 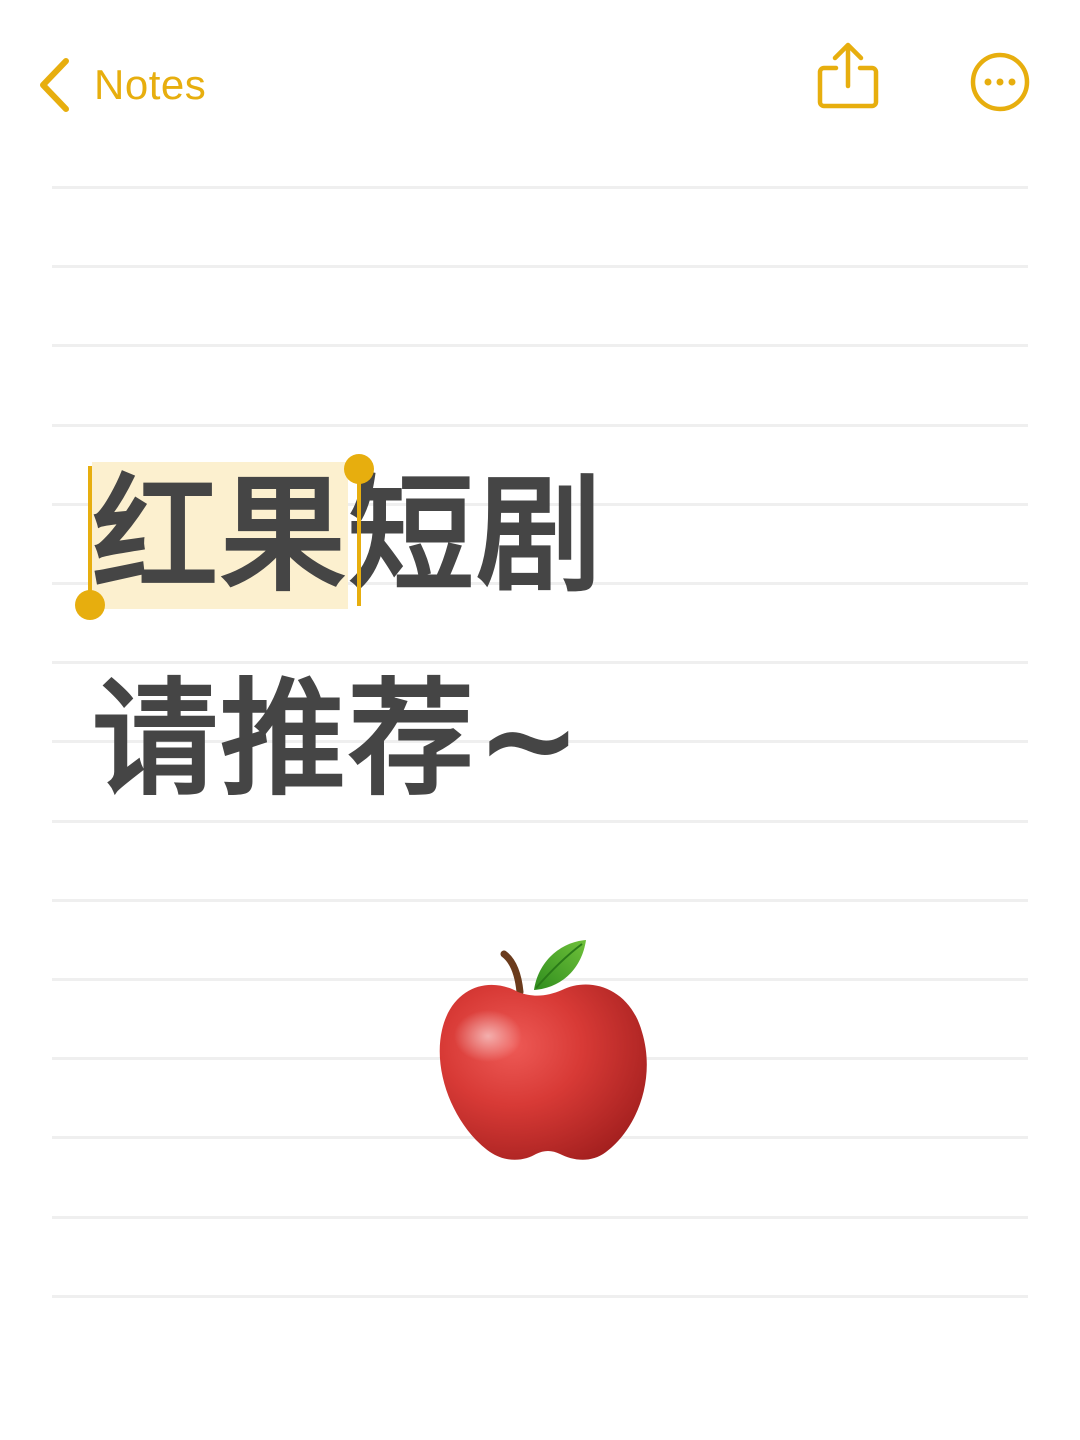 I want to click on more-button, so click(x=1000, y=82).